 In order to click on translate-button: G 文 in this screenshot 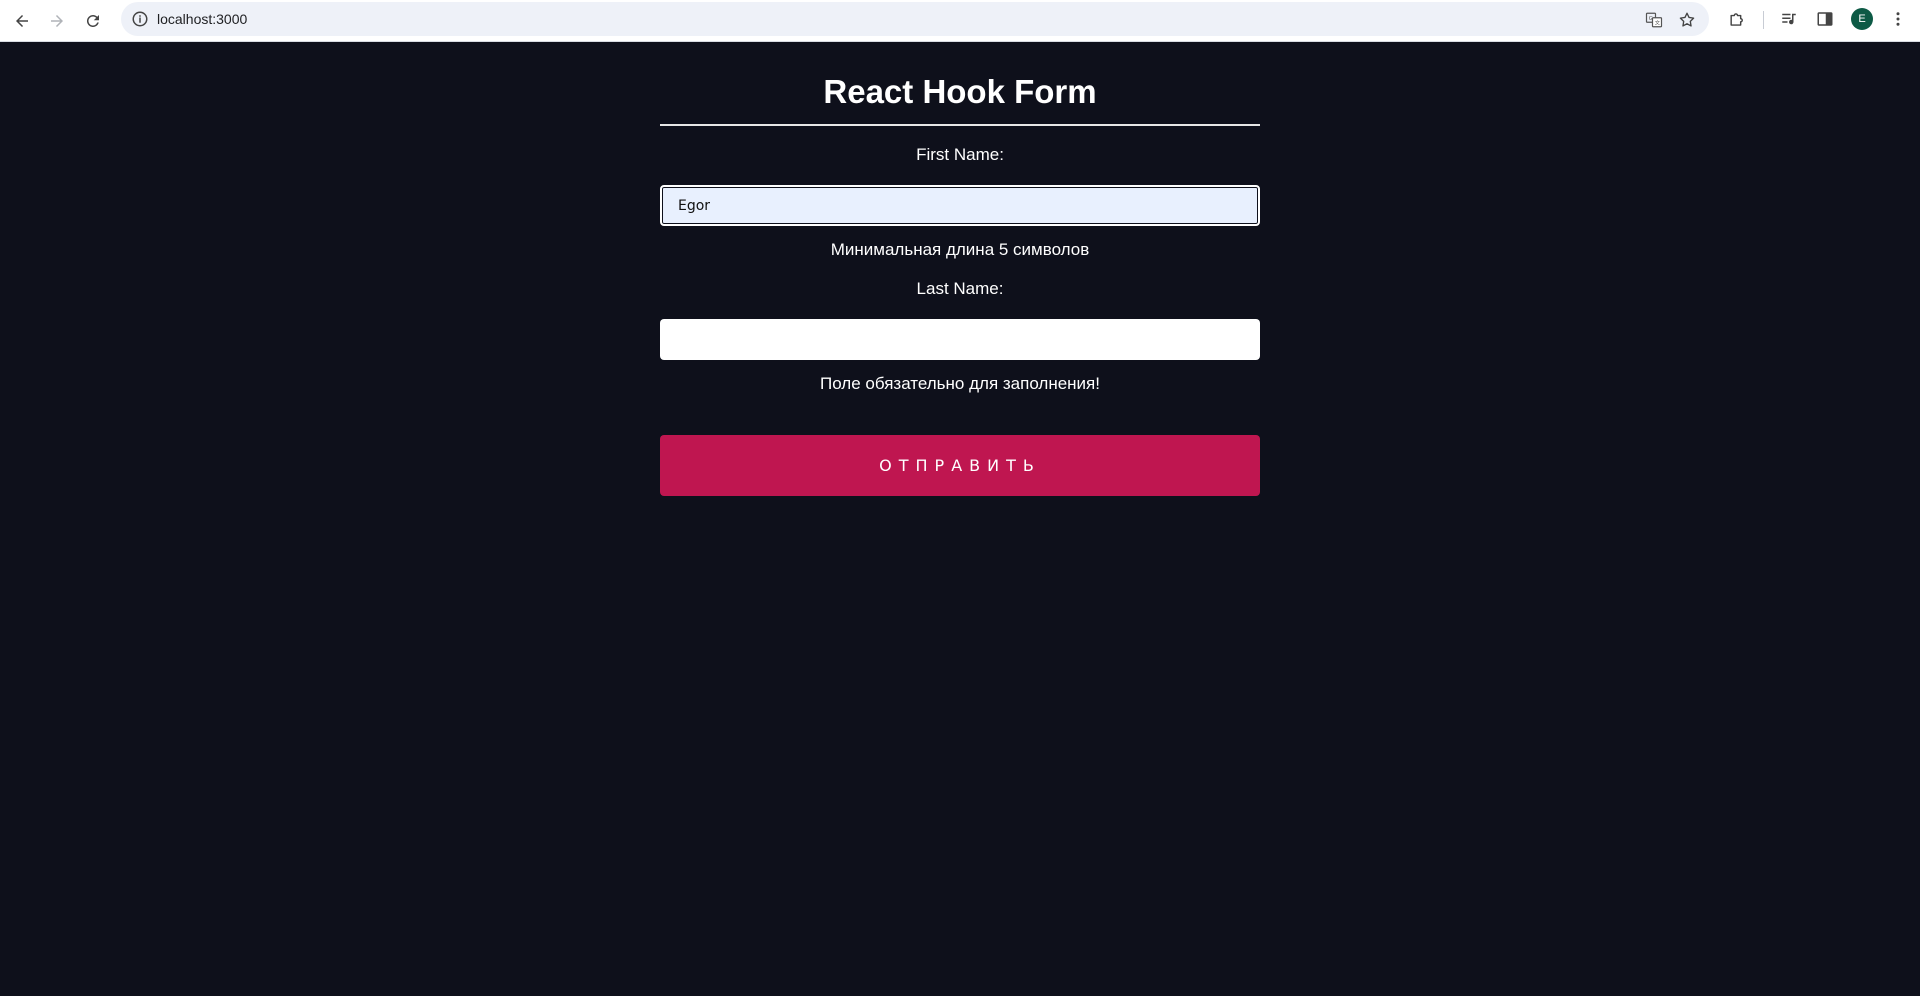, I will do `click(1654, 20)`.